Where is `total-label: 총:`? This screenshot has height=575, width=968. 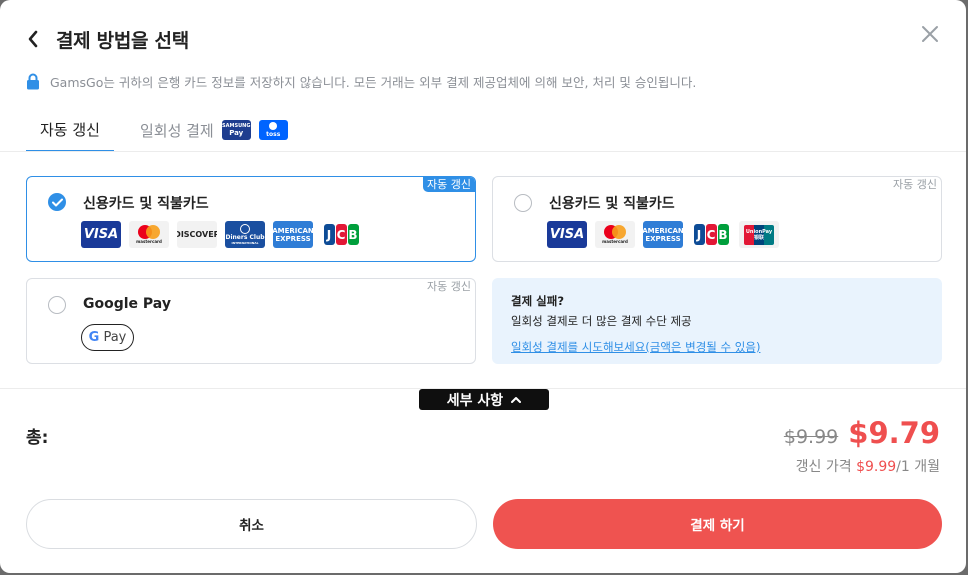 total-label: 총: is located at coordinates (37, 438).